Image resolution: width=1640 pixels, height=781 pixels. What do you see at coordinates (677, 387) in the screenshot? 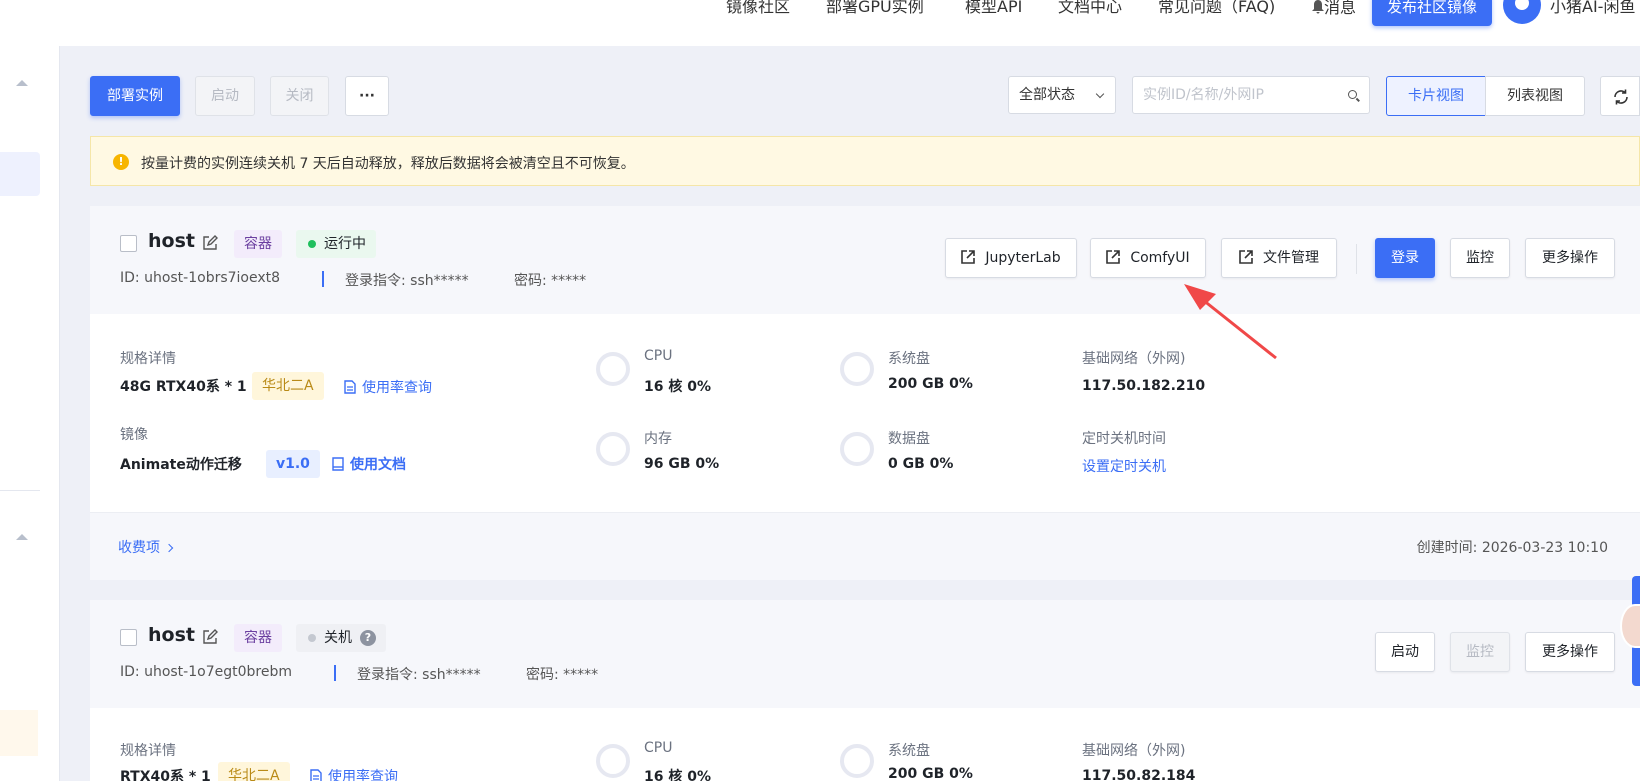
I see `cpu-value: 16 核 0%` at bounding box center [677, 387].